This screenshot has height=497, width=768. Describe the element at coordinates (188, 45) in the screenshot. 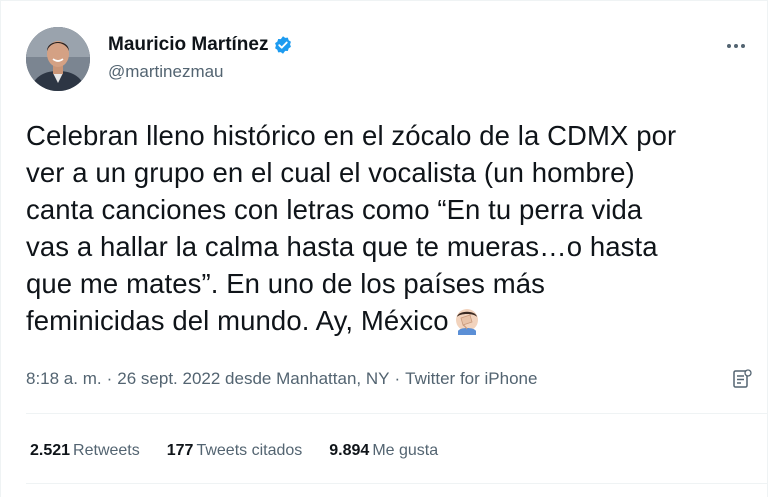

I see `author-name: Mauricio Martínez` at that location.